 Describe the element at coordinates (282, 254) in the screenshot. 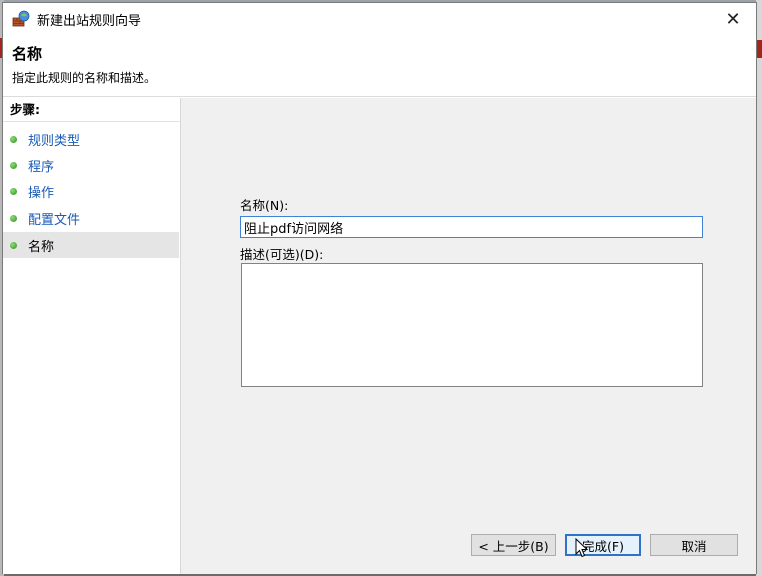

I see `description-label: 描述(可选)(D):` at that location.